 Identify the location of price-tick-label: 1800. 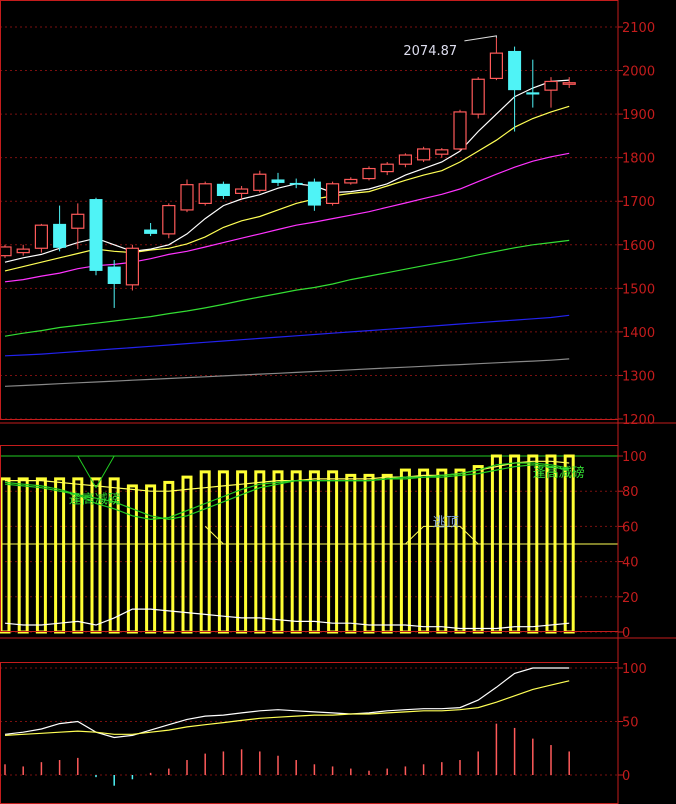
(638, 159).